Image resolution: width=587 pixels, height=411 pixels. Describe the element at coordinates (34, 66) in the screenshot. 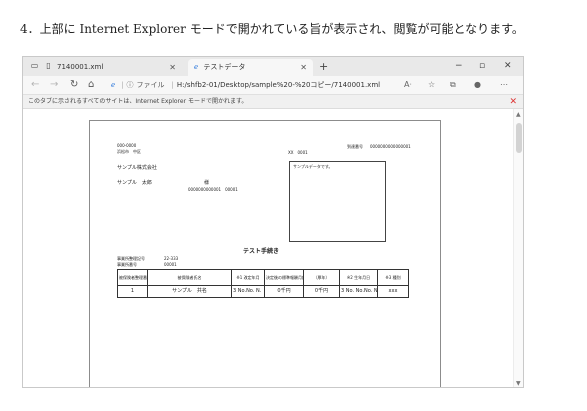

I see `workspaces-icon: ▭` at that location.